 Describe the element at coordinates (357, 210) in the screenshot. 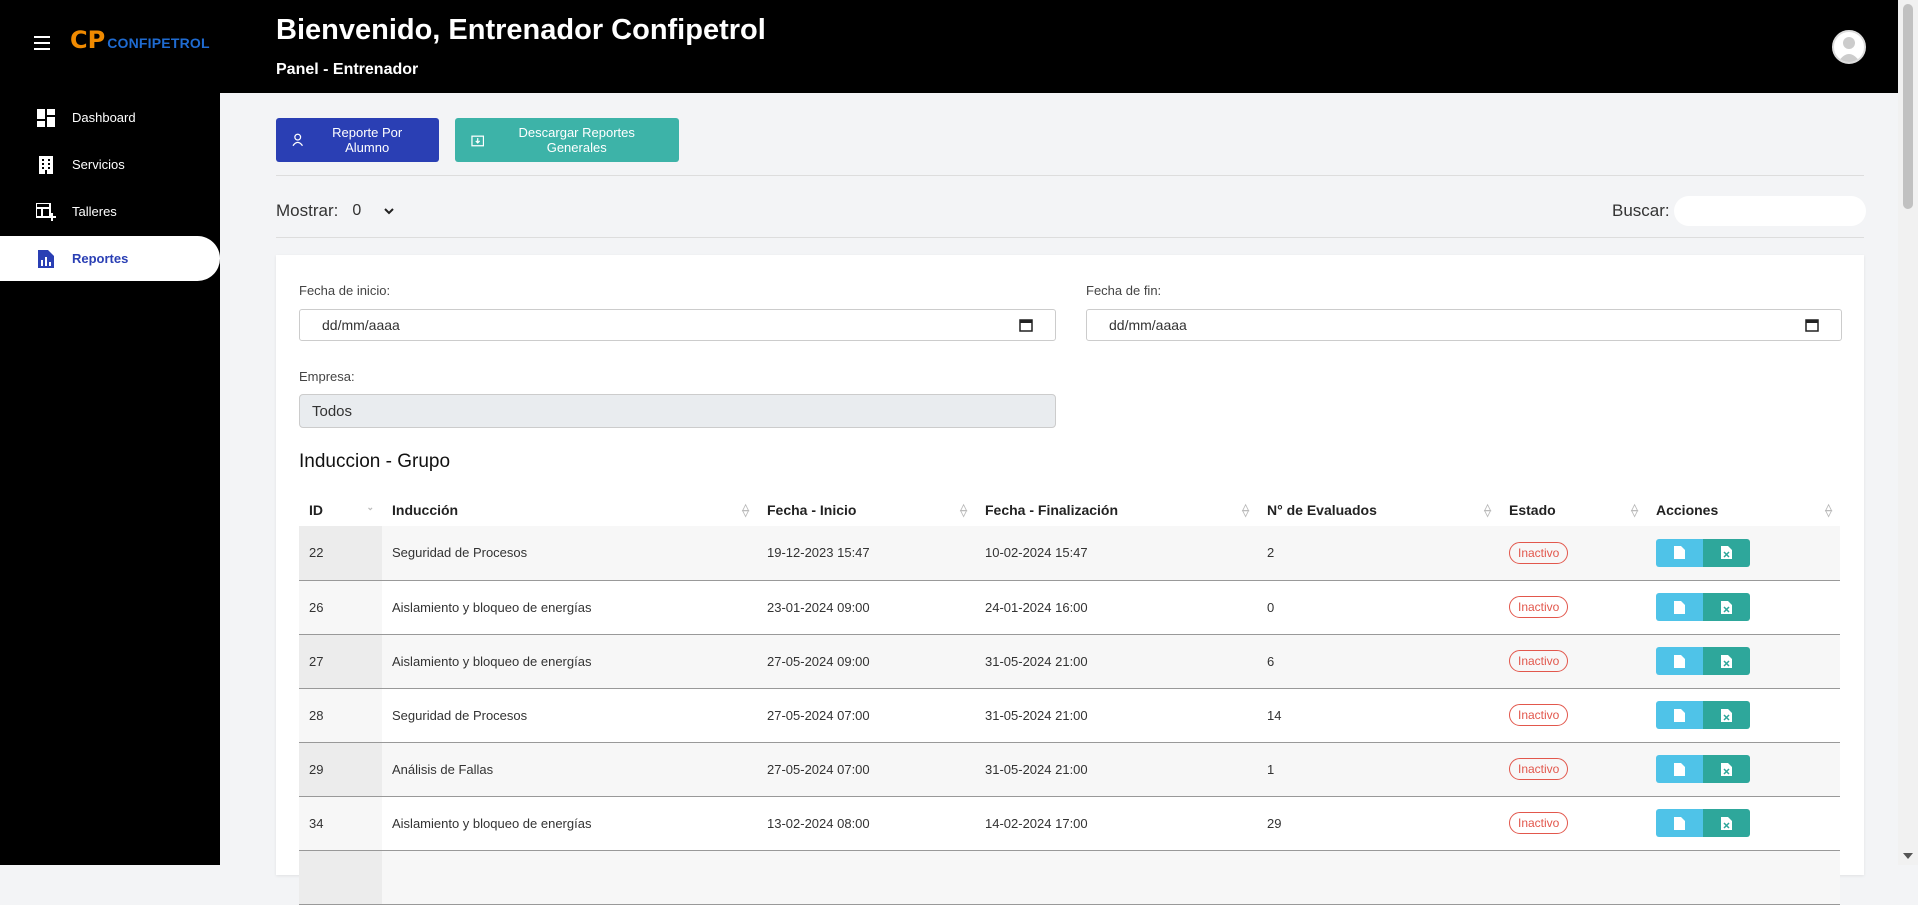

I see `page-length-value: 0` at that location.